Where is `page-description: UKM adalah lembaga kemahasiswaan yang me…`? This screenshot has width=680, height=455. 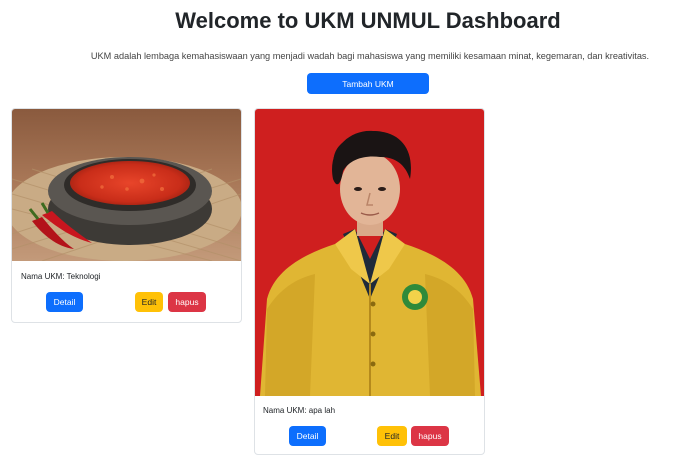 page-description: UKM adalah lembaga kemahasiswaan yang me… is located at coordinates (370, 56).